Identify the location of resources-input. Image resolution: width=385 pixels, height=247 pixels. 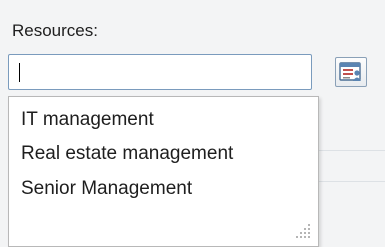
(160, 72).